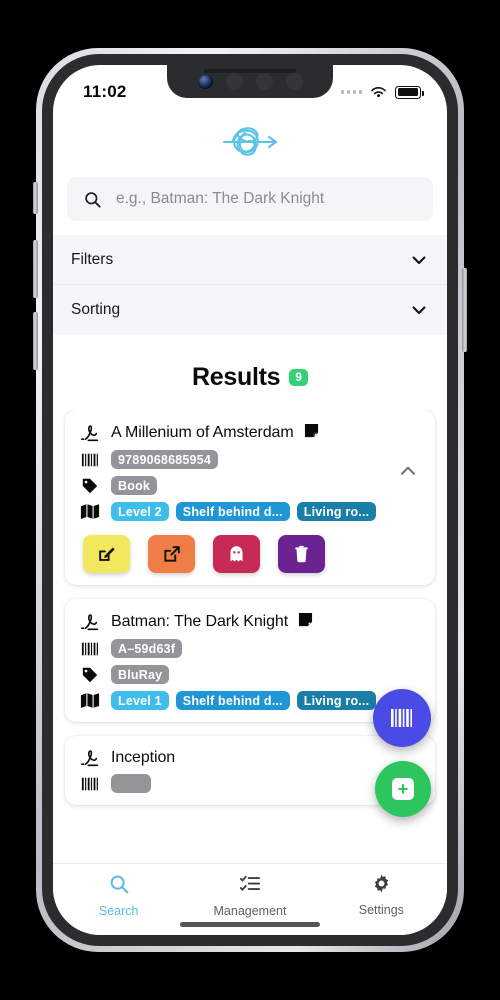  What do you see at coordinates (131, 783) in the screenshot?
I see `identifier-chip` at bounding box center [131, 783].